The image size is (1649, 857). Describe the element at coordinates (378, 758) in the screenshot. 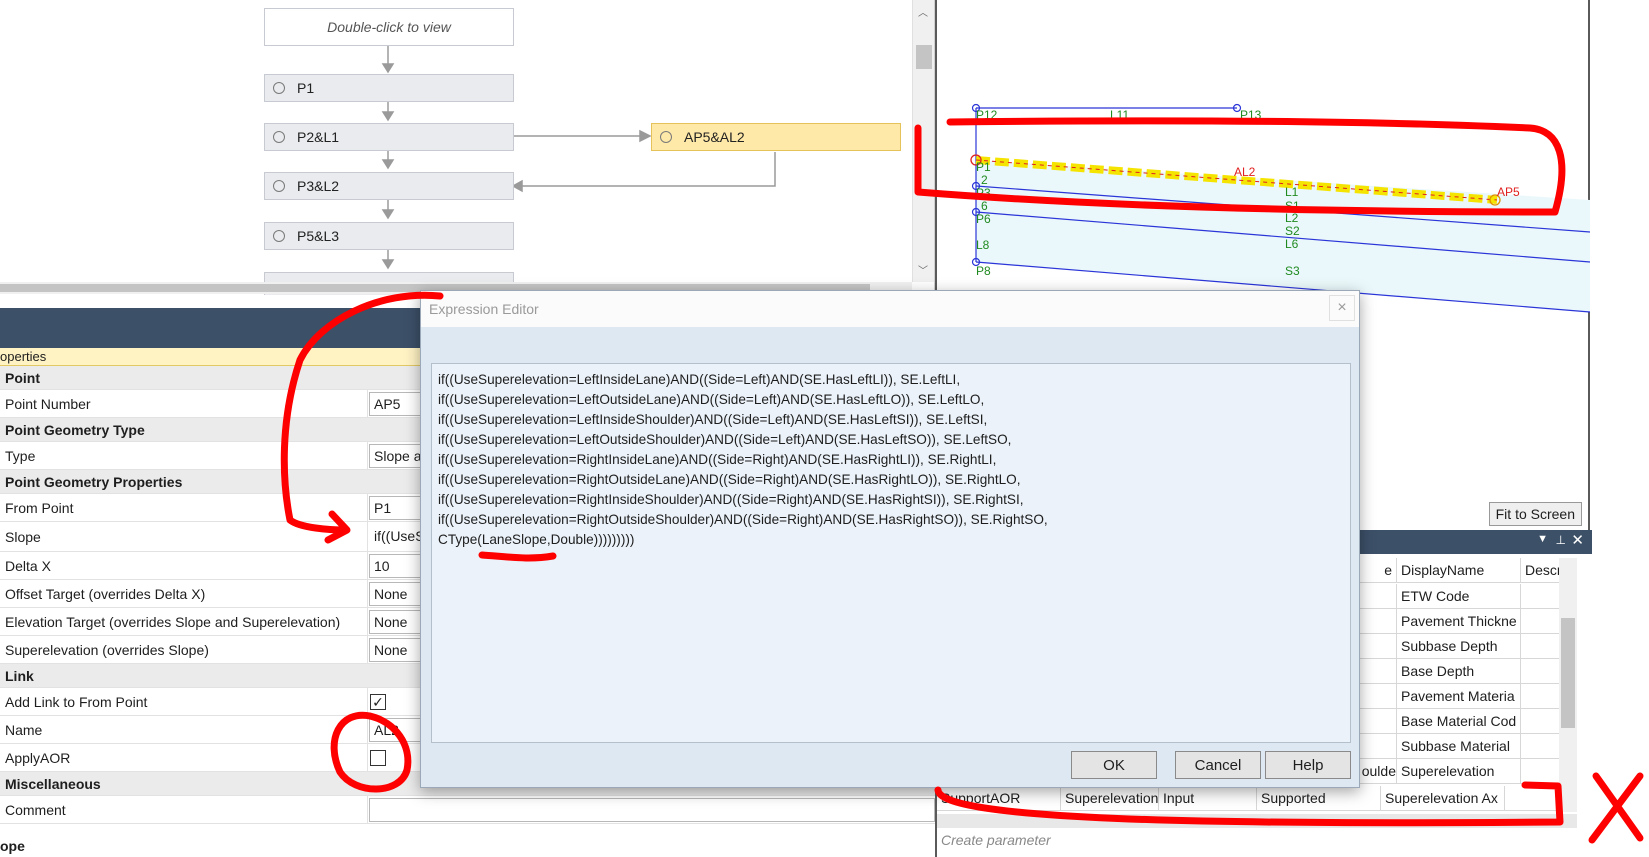

I see `applyaor-checkbox` at that location.